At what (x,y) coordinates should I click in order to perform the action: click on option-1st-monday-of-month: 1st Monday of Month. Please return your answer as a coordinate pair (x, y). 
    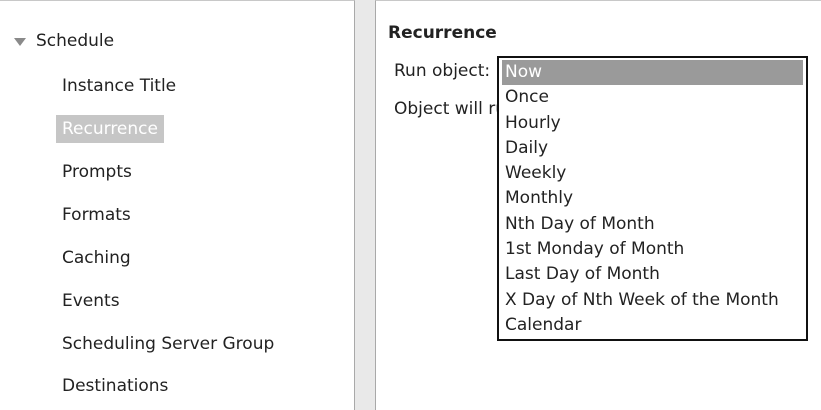
    Looking at the image, I should click on (652, 249).